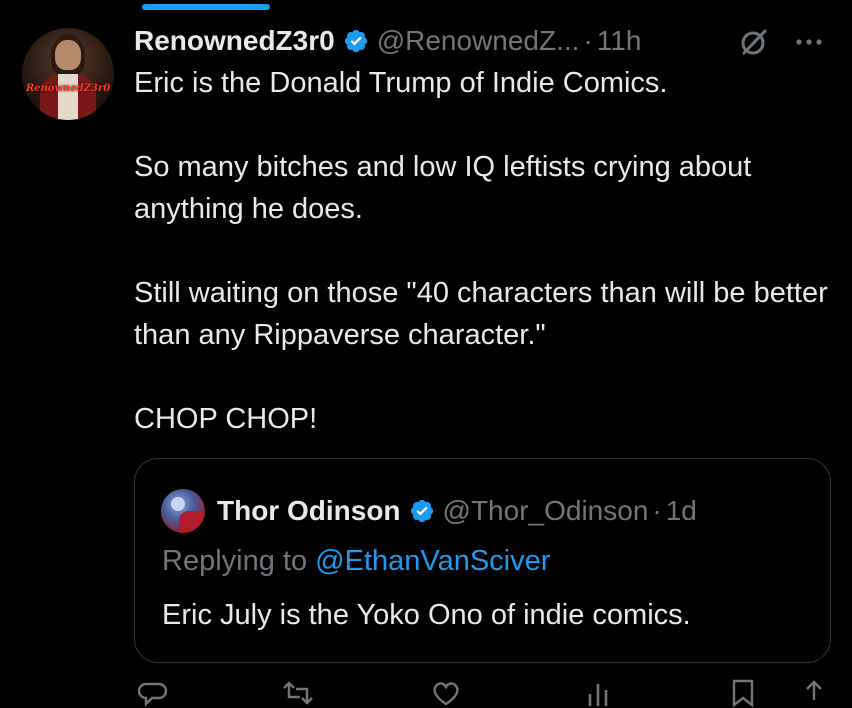  Describe the element at coordinates (809, 42) in the screenshot. I see `more-options-icon` at that location.